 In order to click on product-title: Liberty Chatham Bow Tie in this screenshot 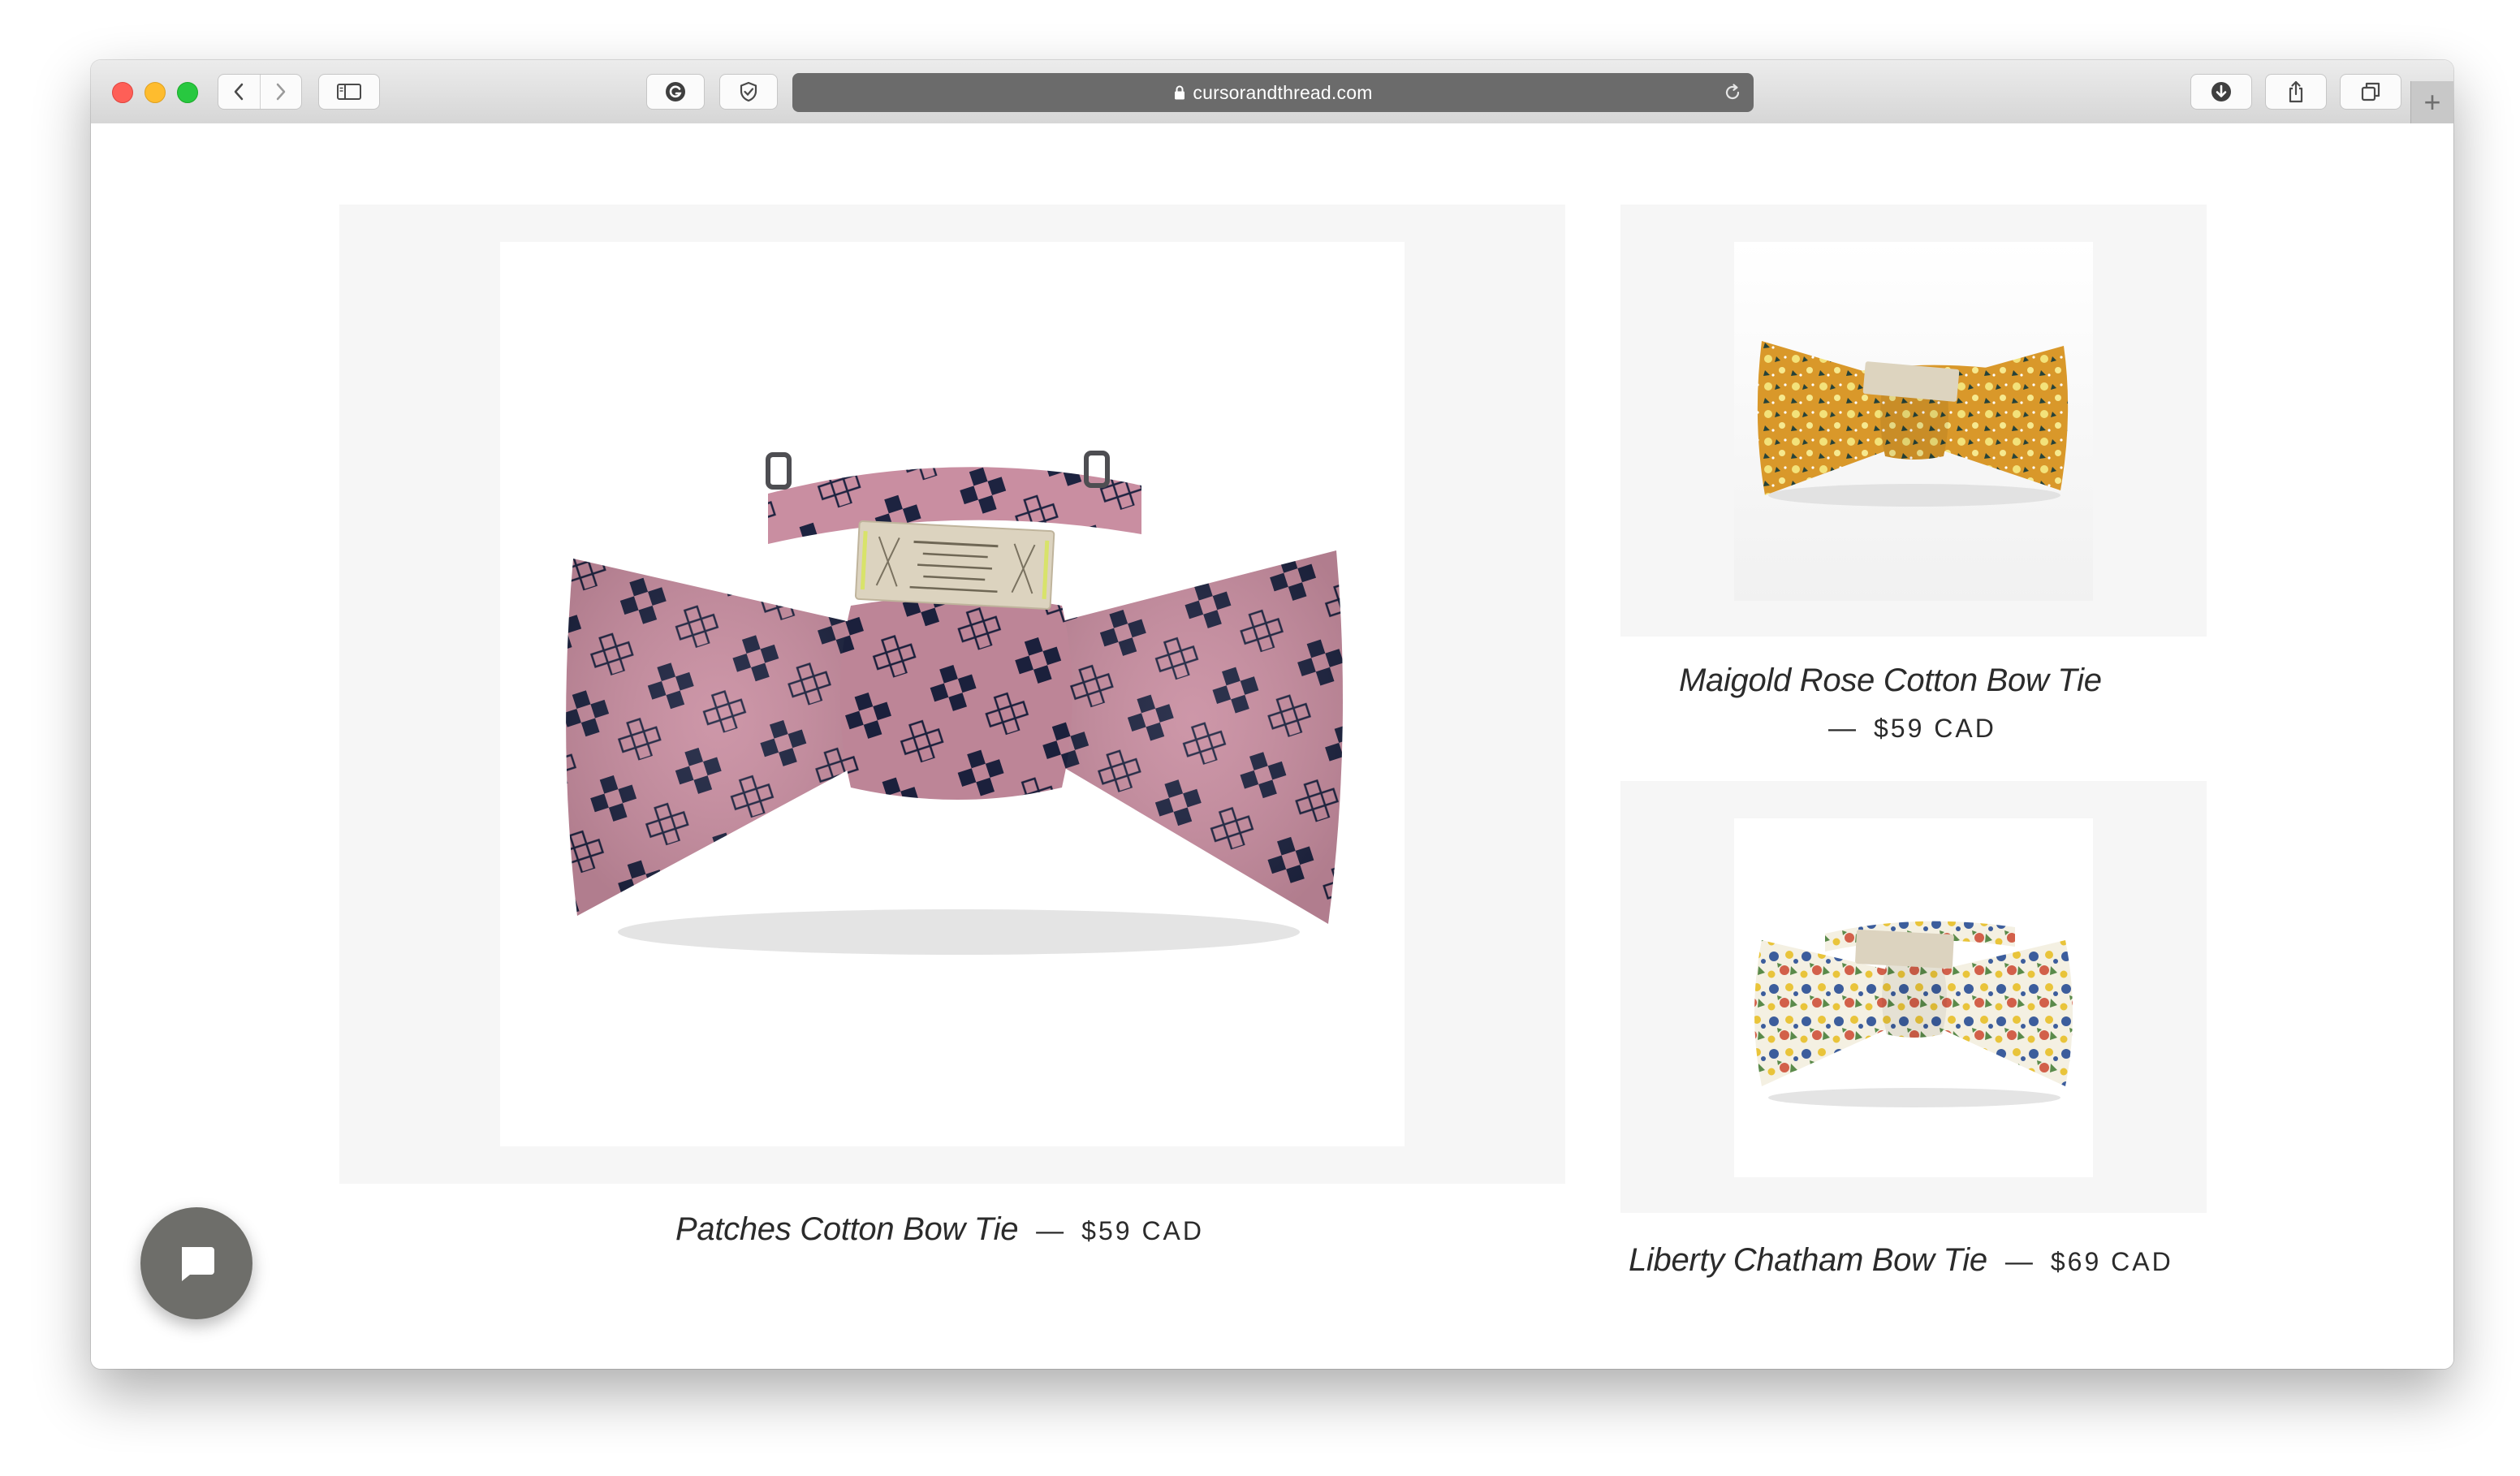, I will do `click(1808, 1260)`.